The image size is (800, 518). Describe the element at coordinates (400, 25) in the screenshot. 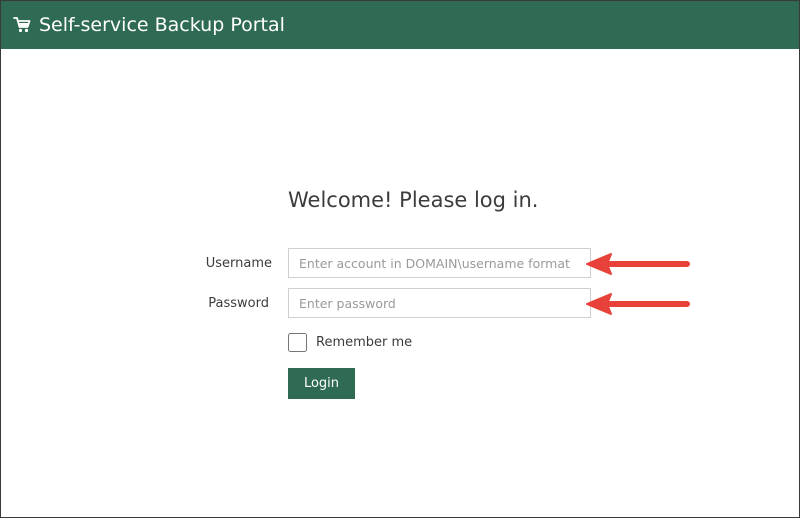

I see `app-header: Self-service Backup Portal` at that location.